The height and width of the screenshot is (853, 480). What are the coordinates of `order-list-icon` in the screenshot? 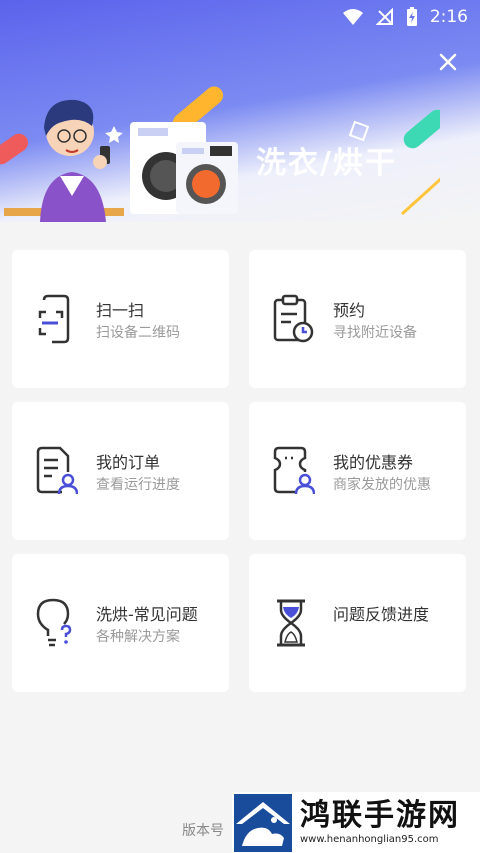 It's located at (57, 470).